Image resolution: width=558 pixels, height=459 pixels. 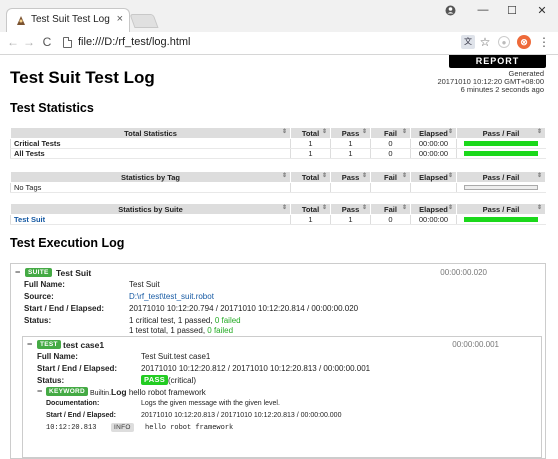 What do you see at coordinates (544, 42) in the screenshot?
I see `menu-icon: ⋮` at bounding box center [544, 42].